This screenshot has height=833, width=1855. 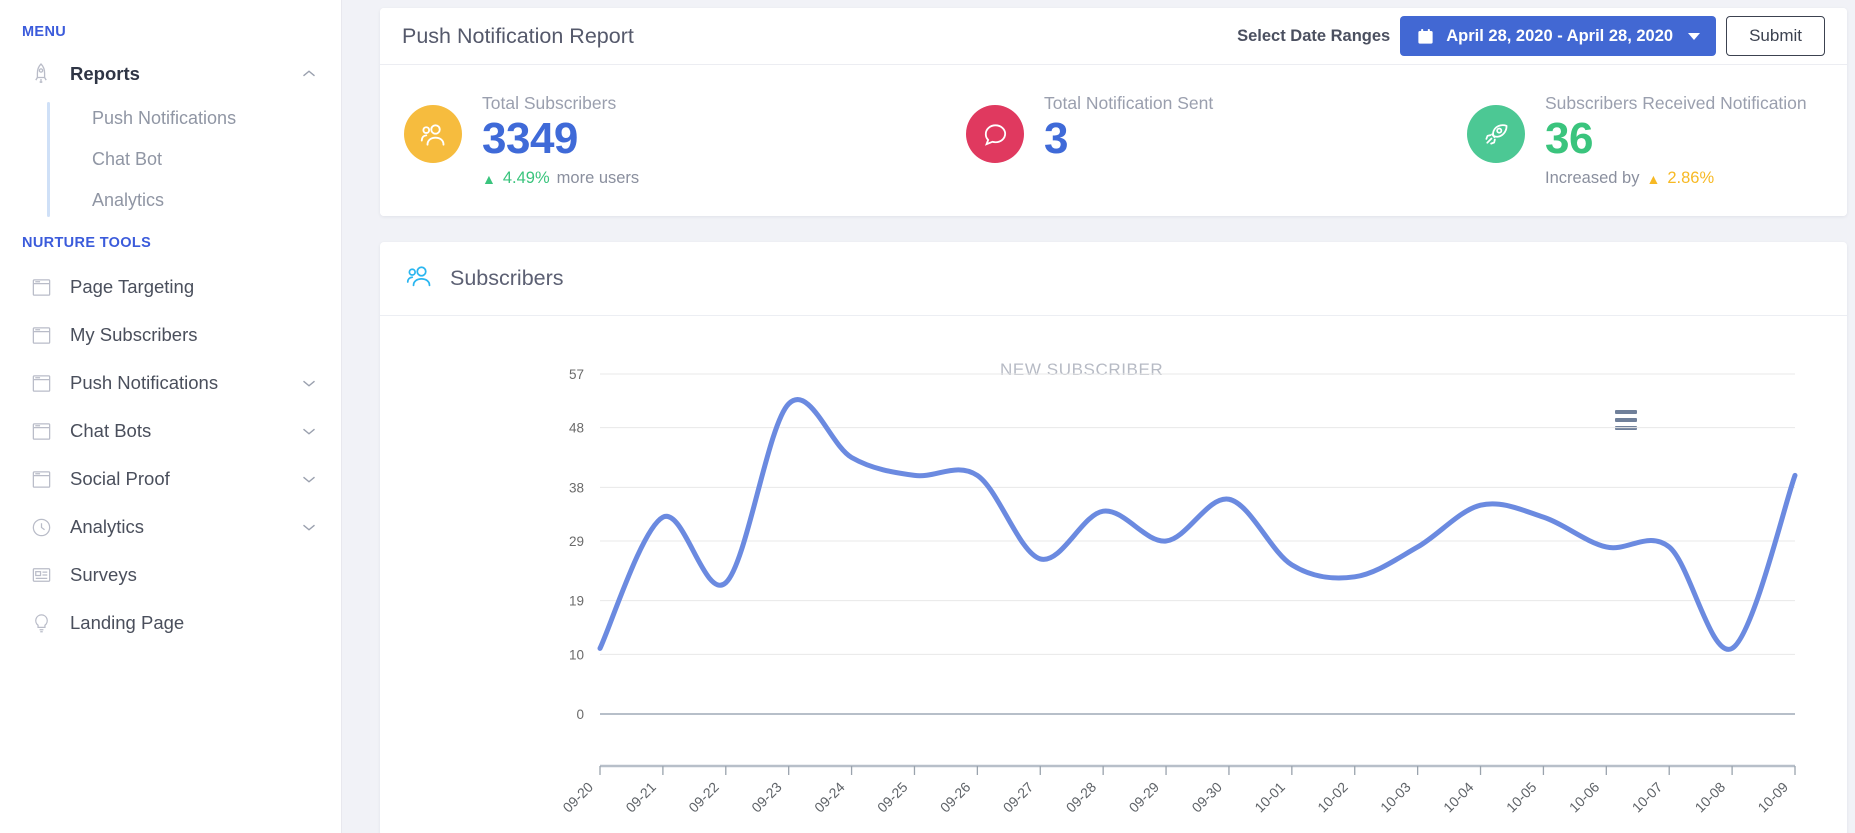 What do you see at coordinates (171, 527) in the screenshot?
I see `sidebar-item-analytics: Analytics` at bounding box center [171, 527].